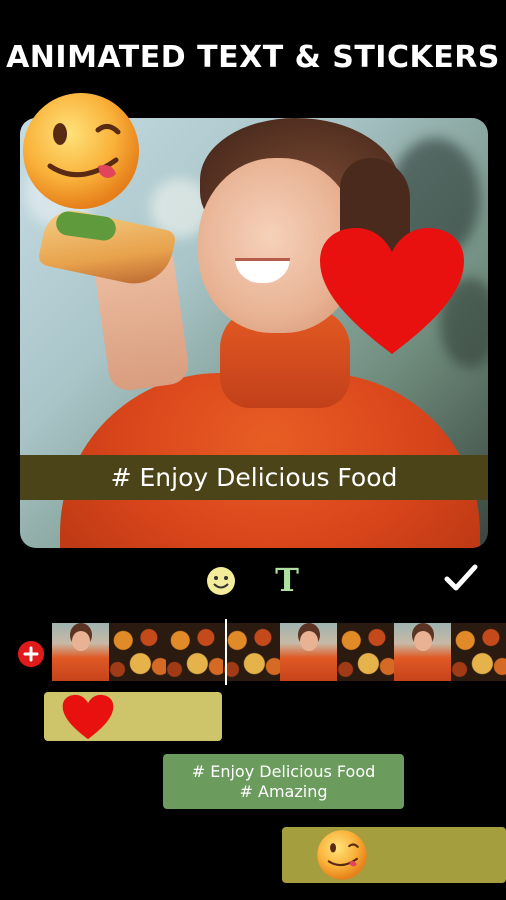  What do you see at coordinates (226, 652) in the screenshot?
I see `timeline-playhead` at bounding box center [226, 652].